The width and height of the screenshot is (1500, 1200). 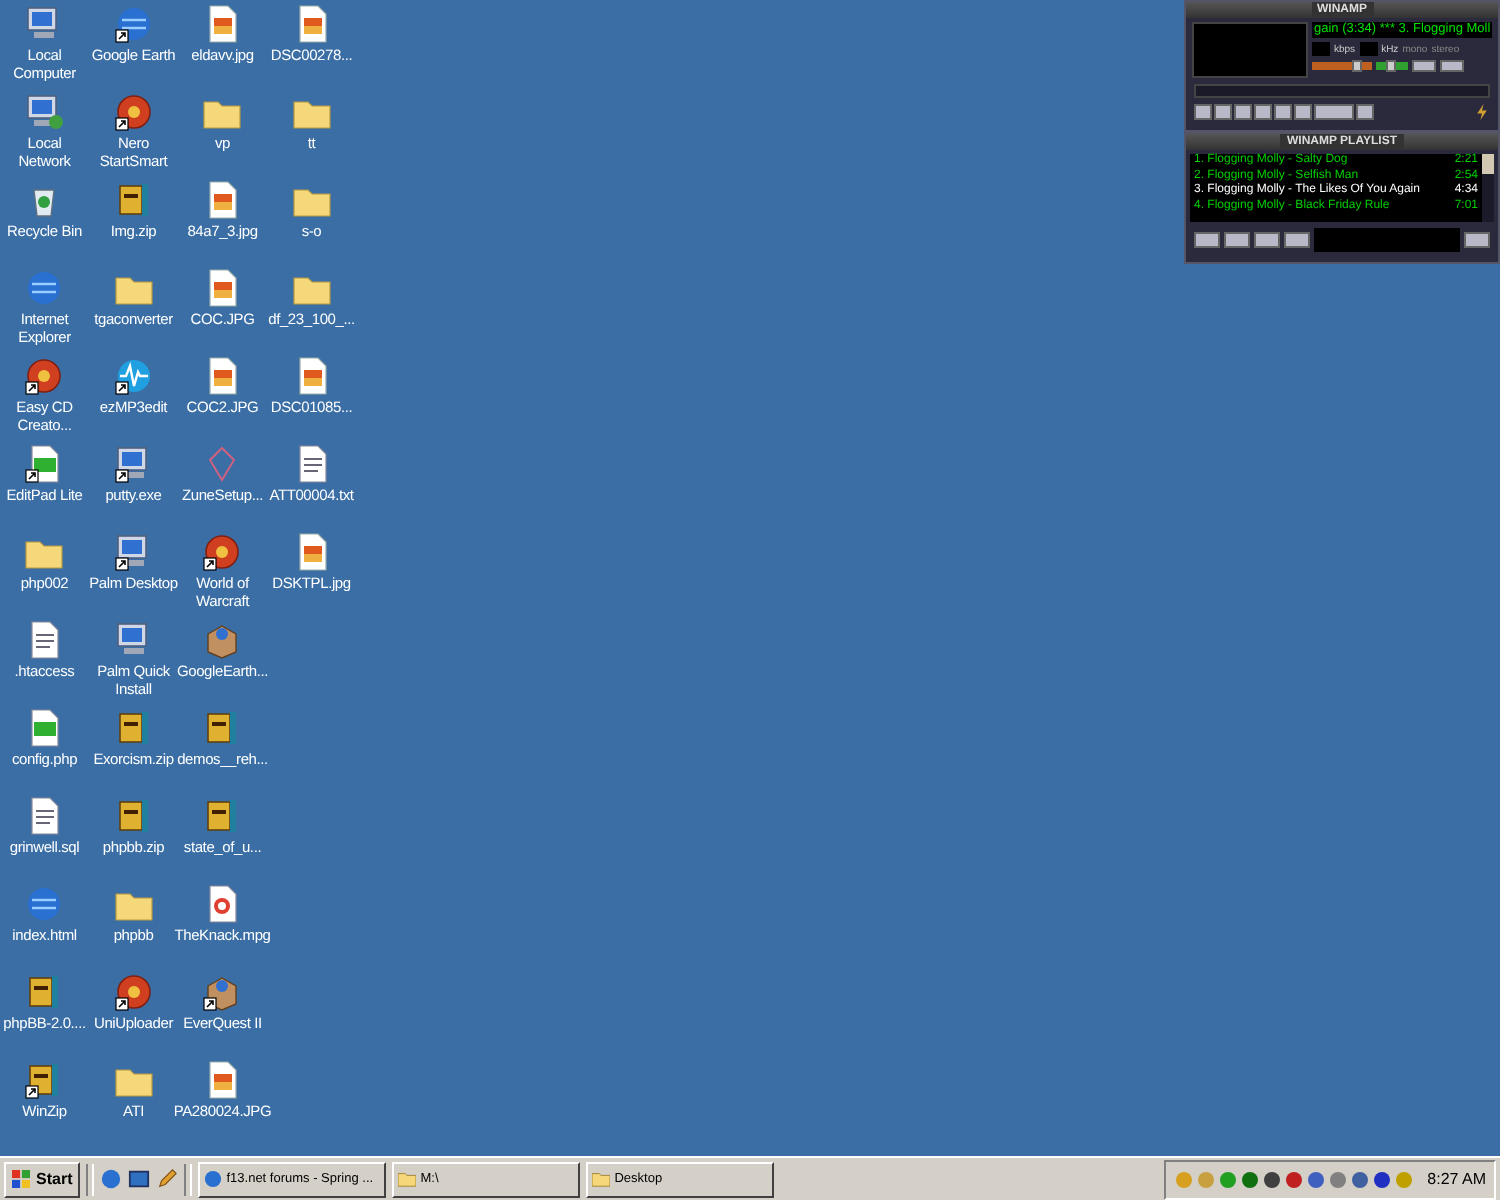 What do you see at coordinates (1456, 1179) in the screenshot?
I see `clock: 8:27 AM` at bounding box center [1456, 1179].